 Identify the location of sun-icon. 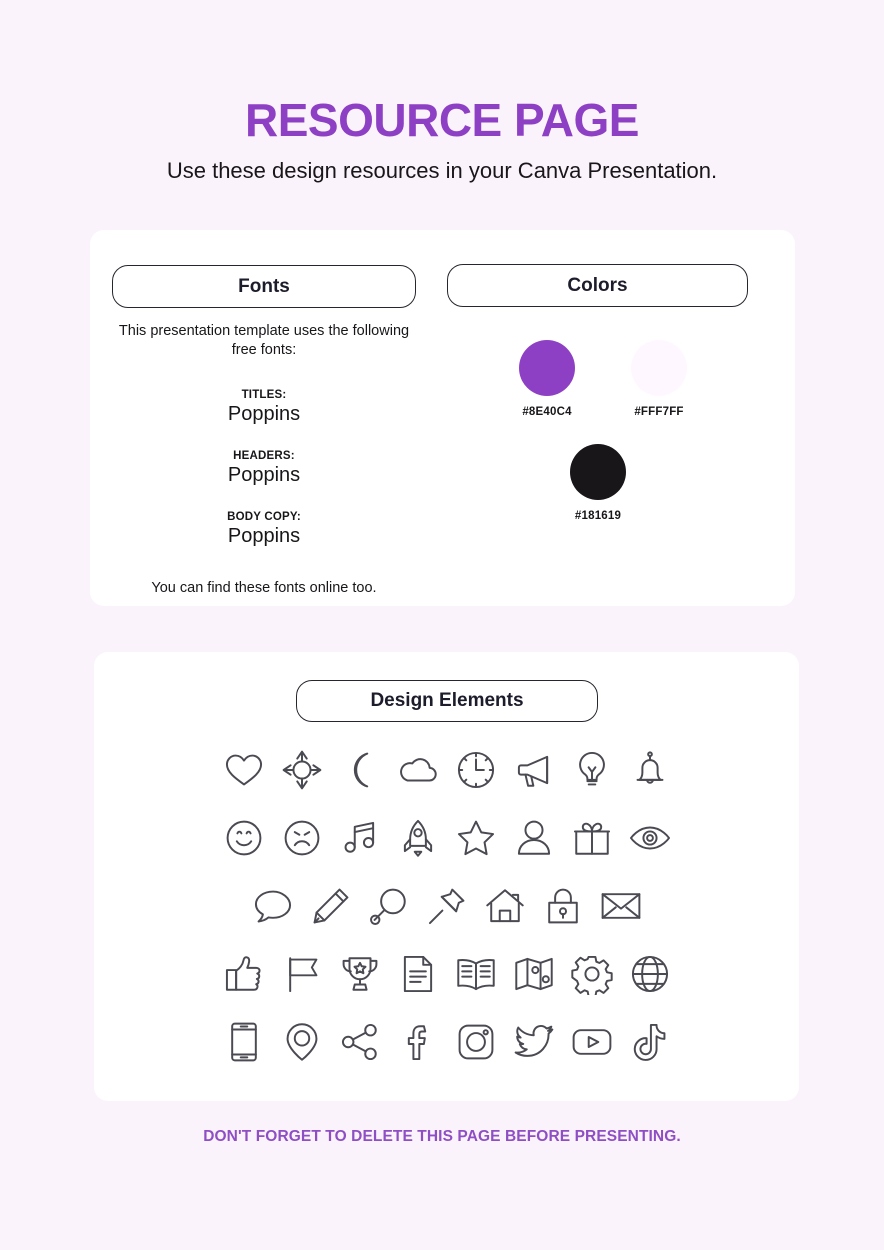
(302, 770).